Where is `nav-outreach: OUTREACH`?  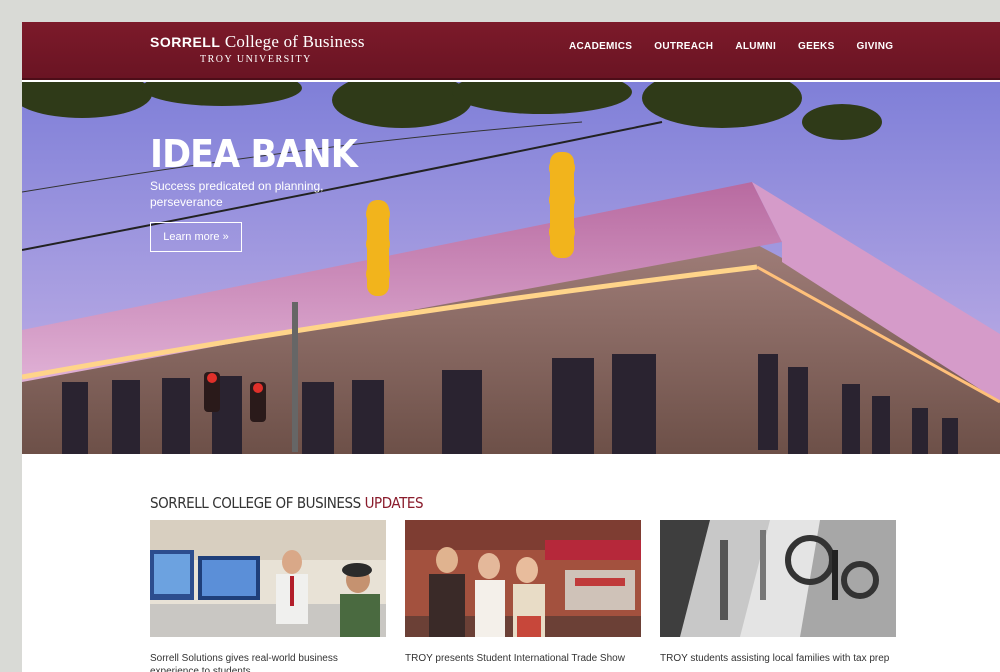
nav-outreach: OUTREACH is located at coordinates (683, 46).